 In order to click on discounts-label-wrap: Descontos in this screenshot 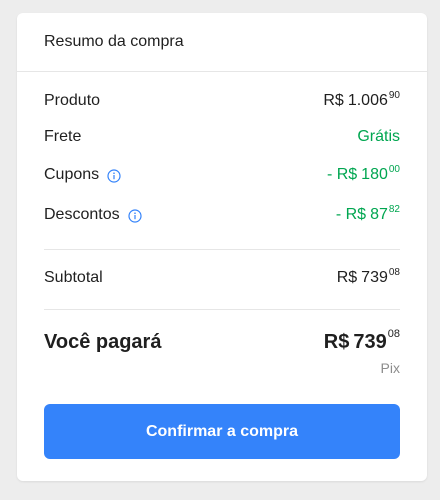, I will do `click(93, 215)`.